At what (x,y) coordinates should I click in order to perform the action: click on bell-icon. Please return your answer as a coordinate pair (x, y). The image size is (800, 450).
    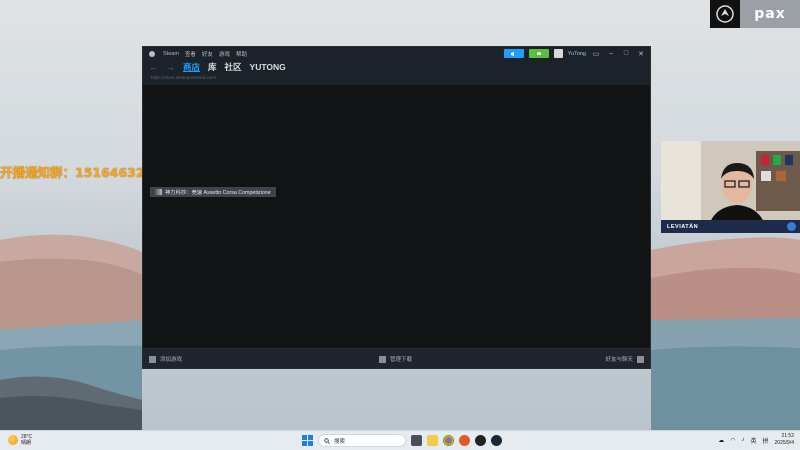
    Looking at the image, I should click on (538, 53).